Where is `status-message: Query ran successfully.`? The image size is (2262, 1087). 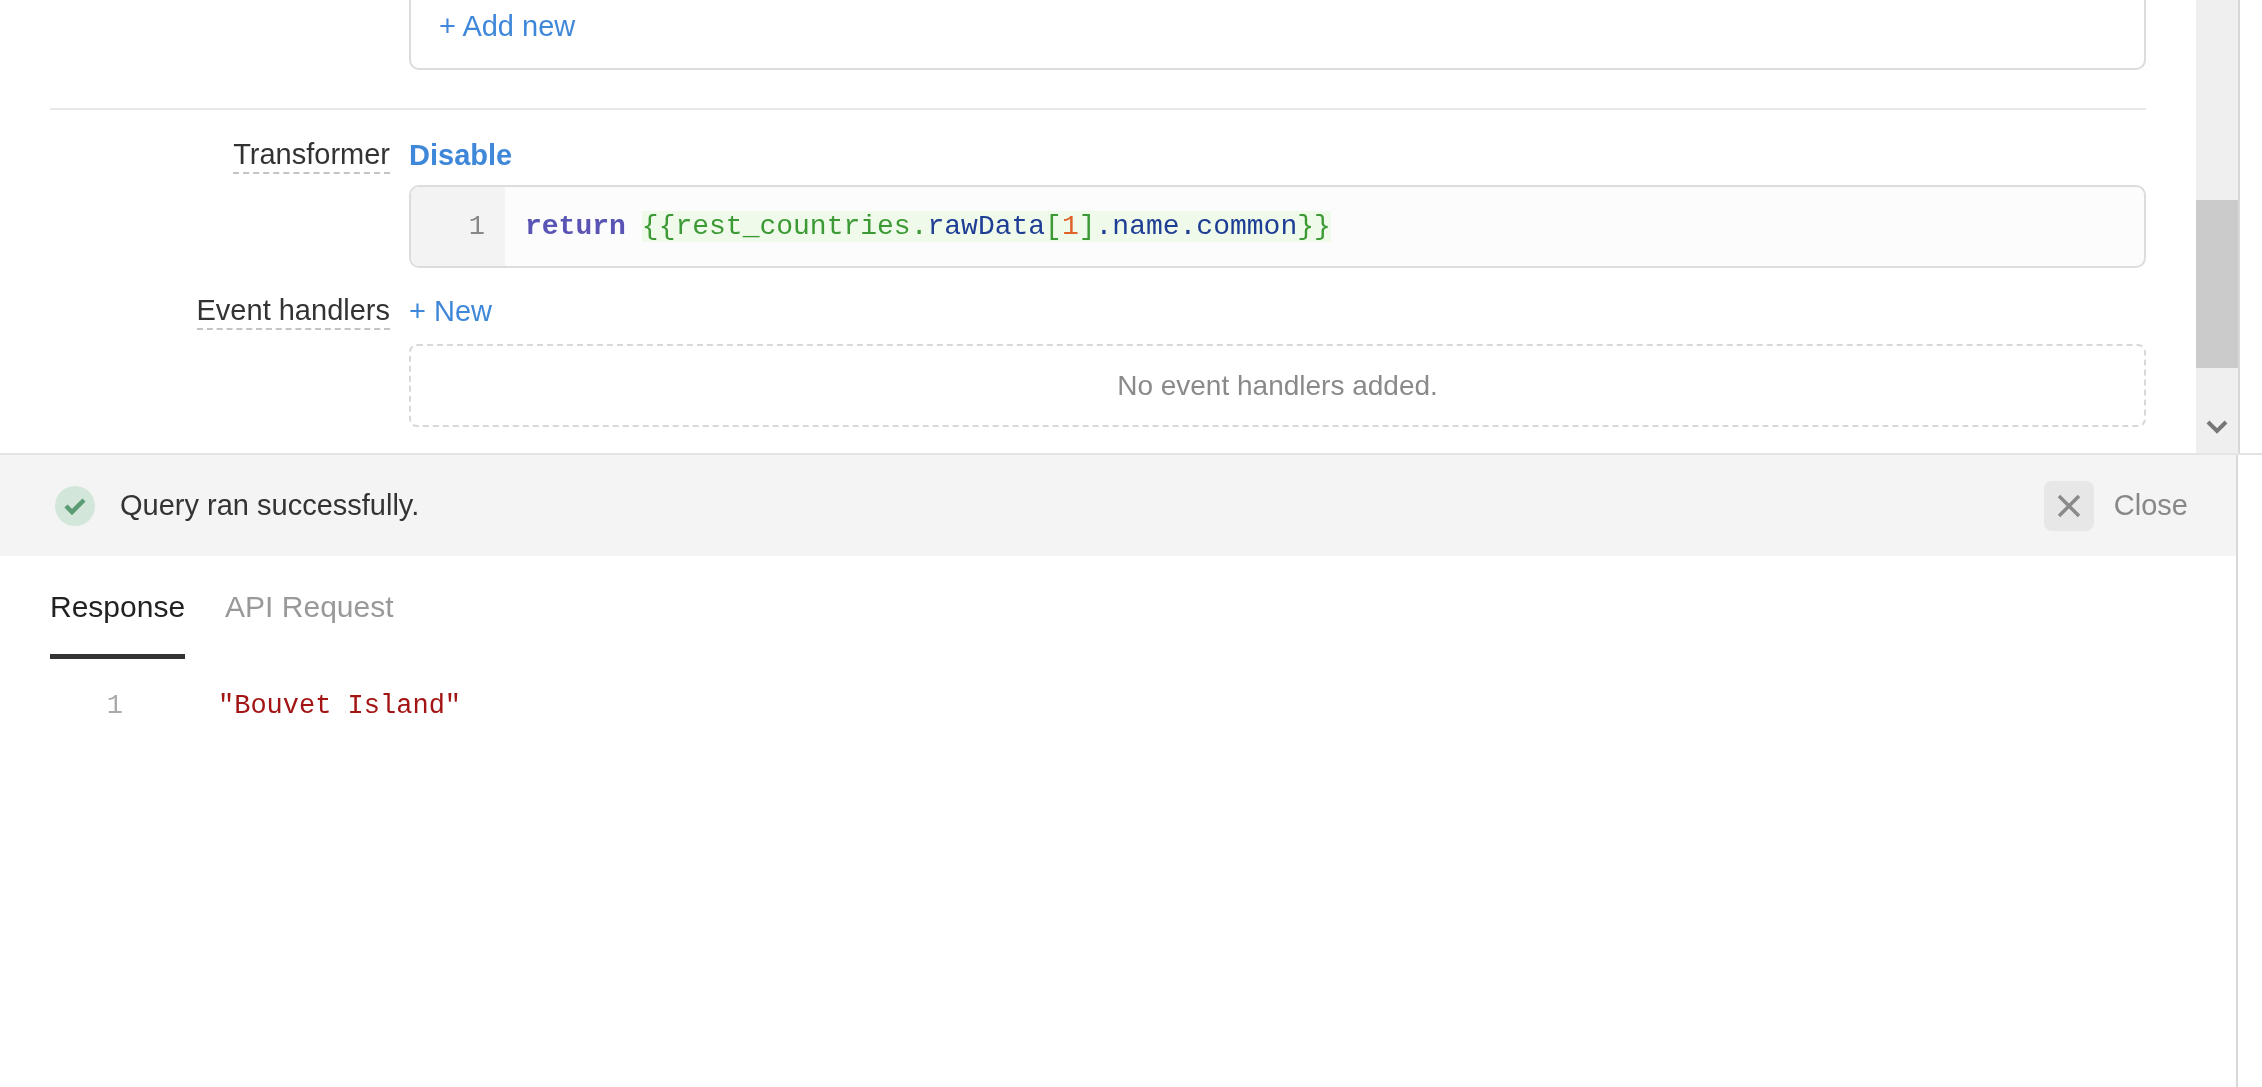
status-message: Query ran successfully. is located at coordinates (270, 505).